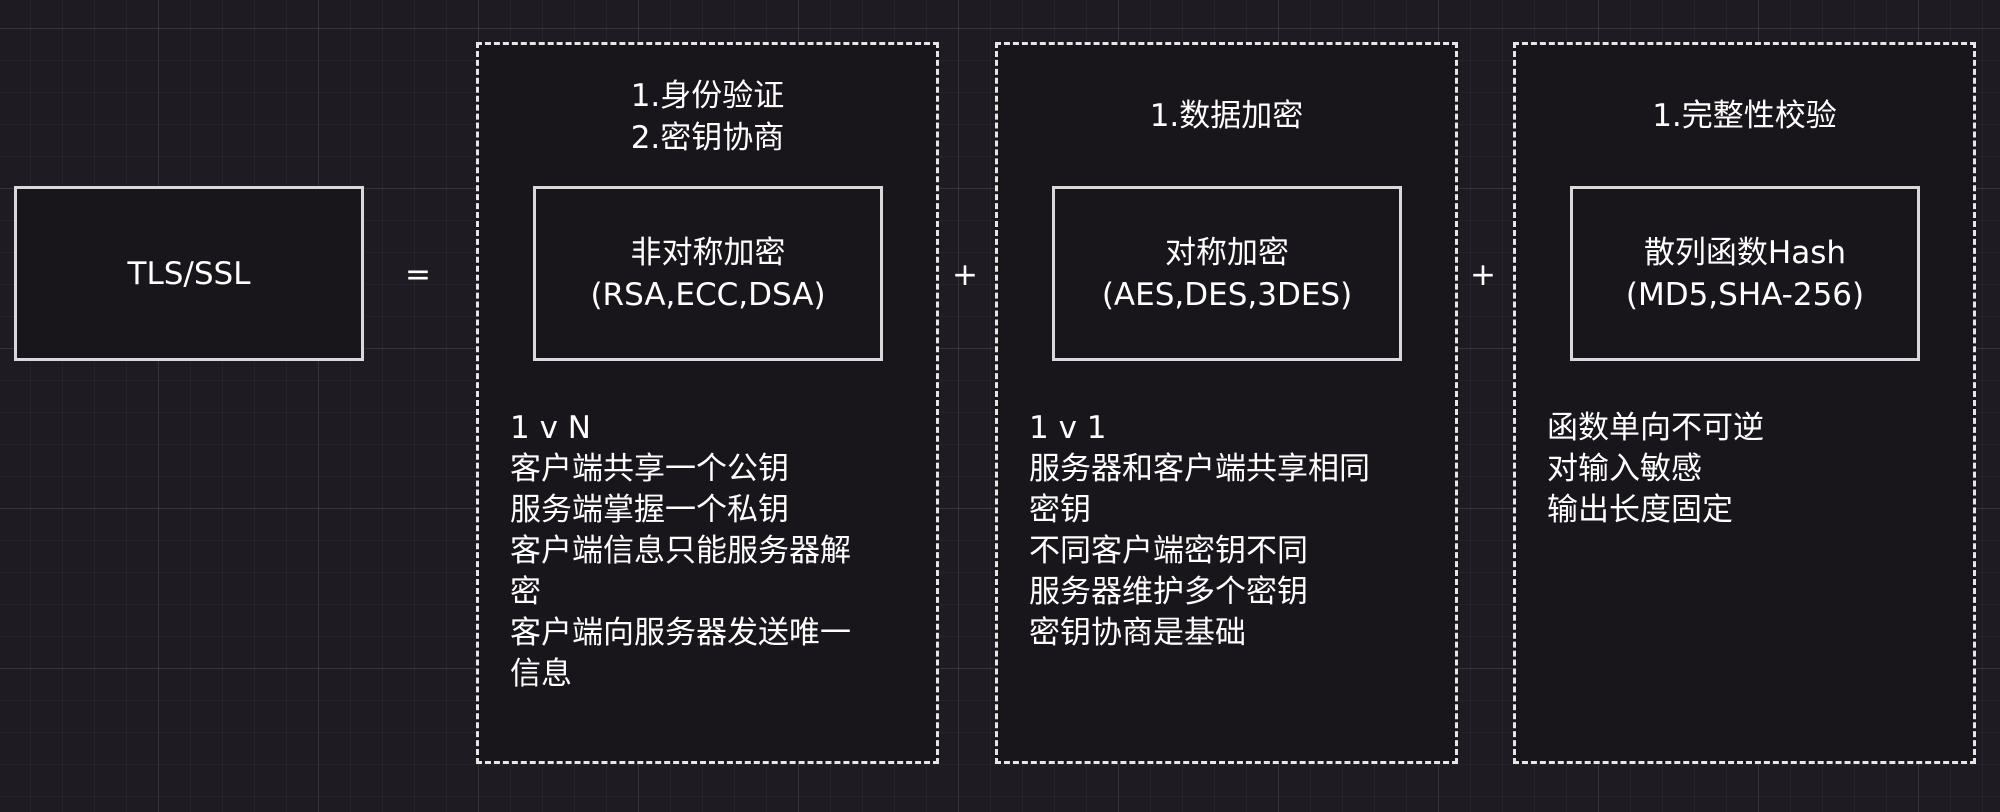 Image resolution: width=2000 pixels, height=812 pixels. I want to click on tls-ssl-box: TLS/SSL, so click(189, 273).